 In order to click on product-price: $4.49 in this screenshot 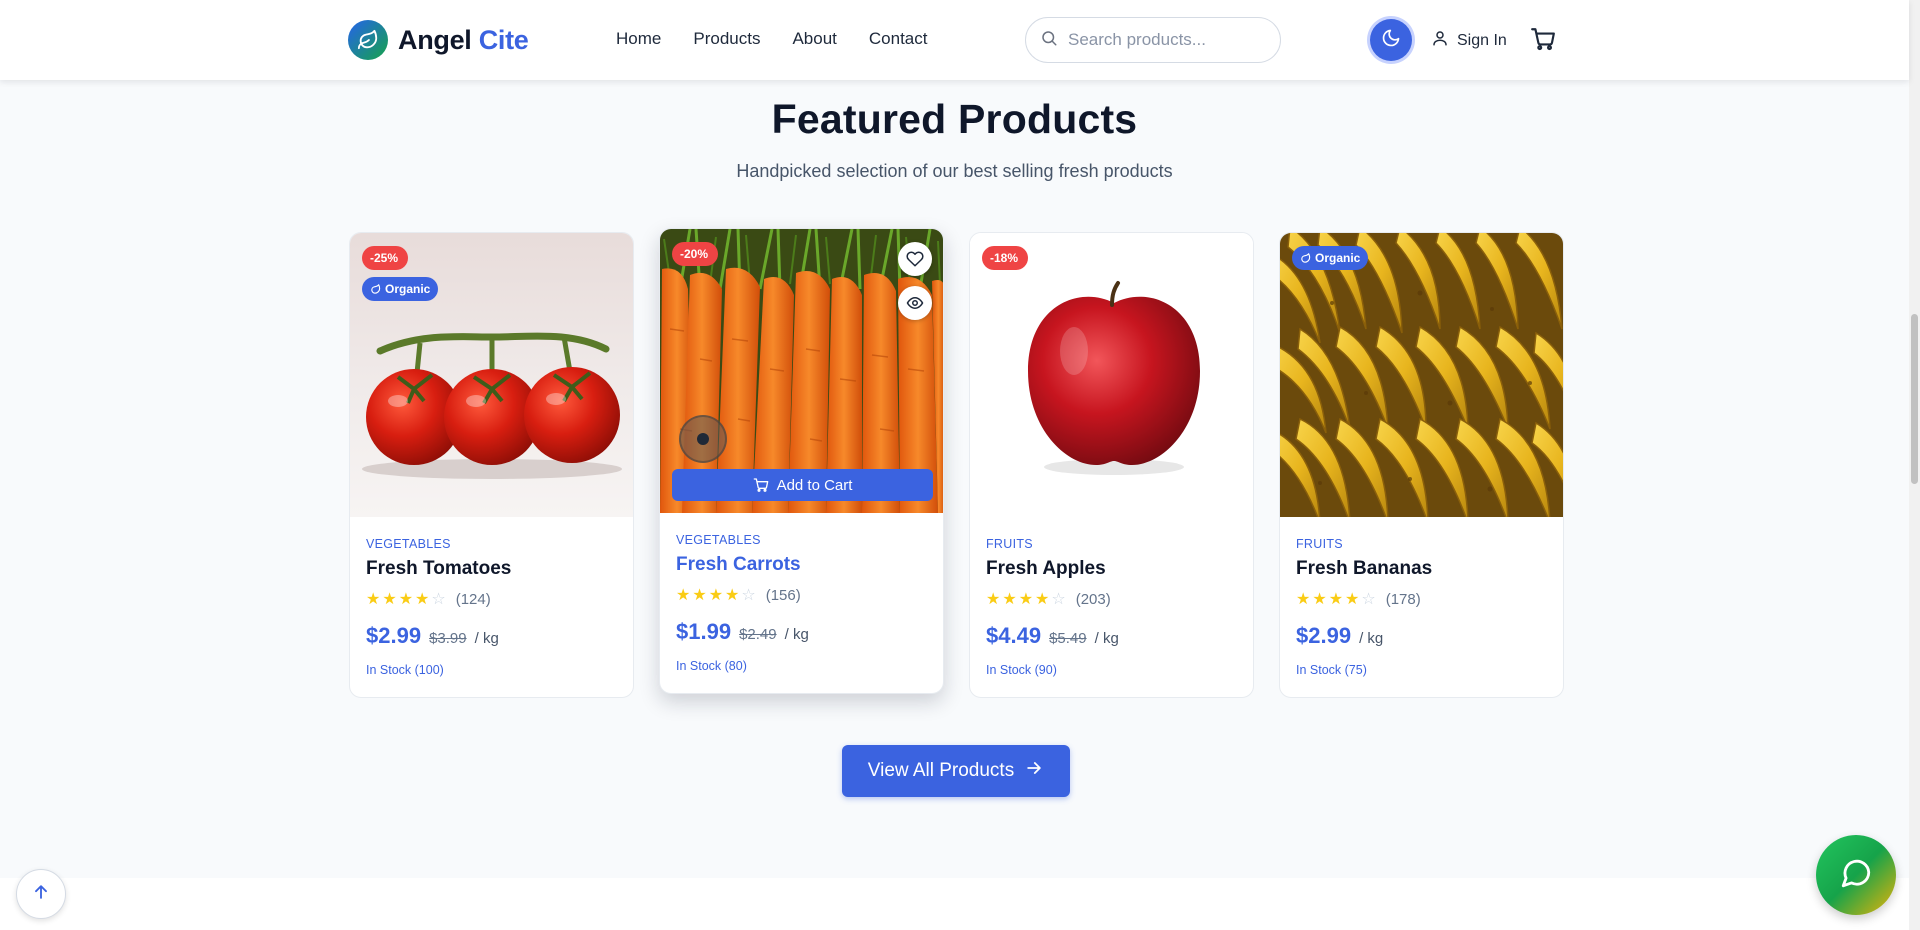, I will do `click(1014, 635)`.